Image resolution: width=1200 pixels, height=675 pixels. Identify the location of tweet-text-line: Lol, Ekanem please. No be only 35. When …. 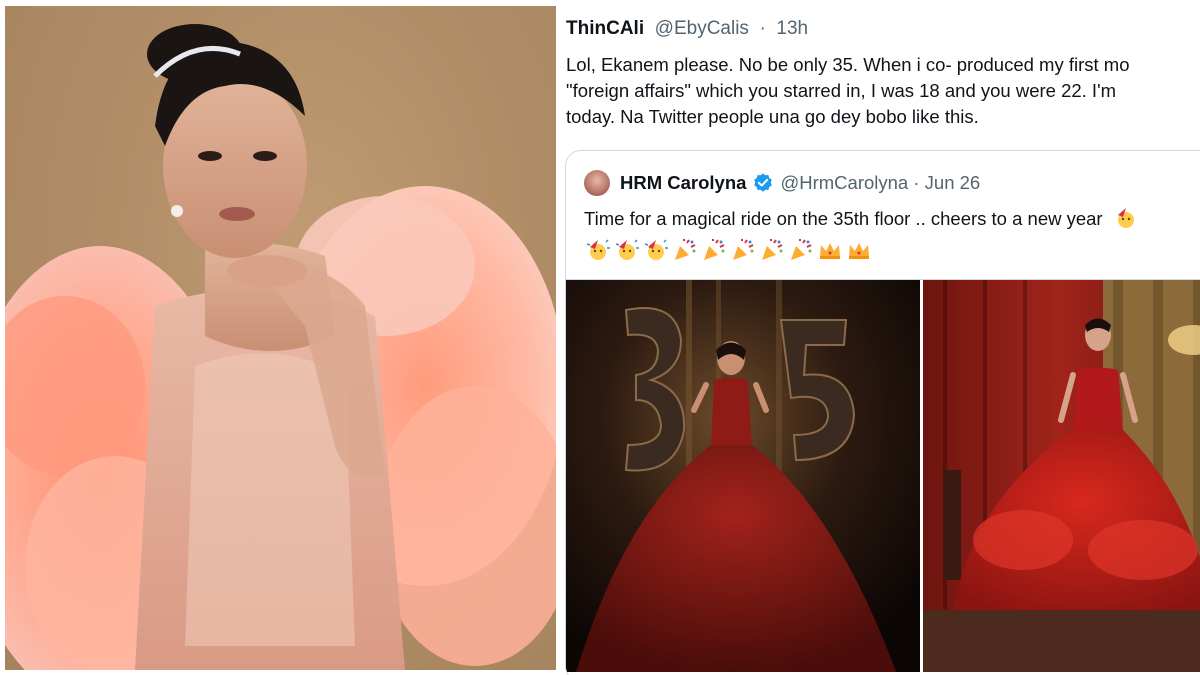
(848, 64).